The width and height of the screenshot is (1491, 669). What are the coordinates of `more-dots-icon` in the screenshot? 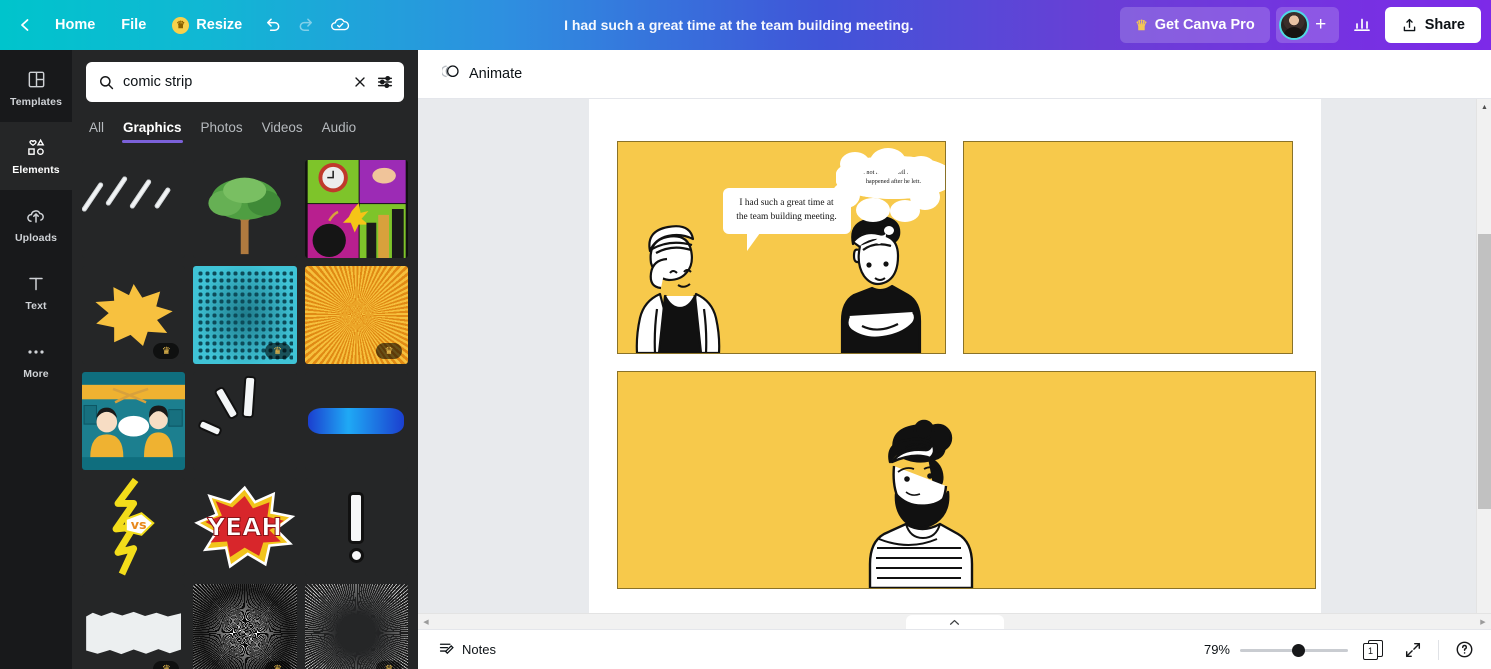 It's located at (36, 352).